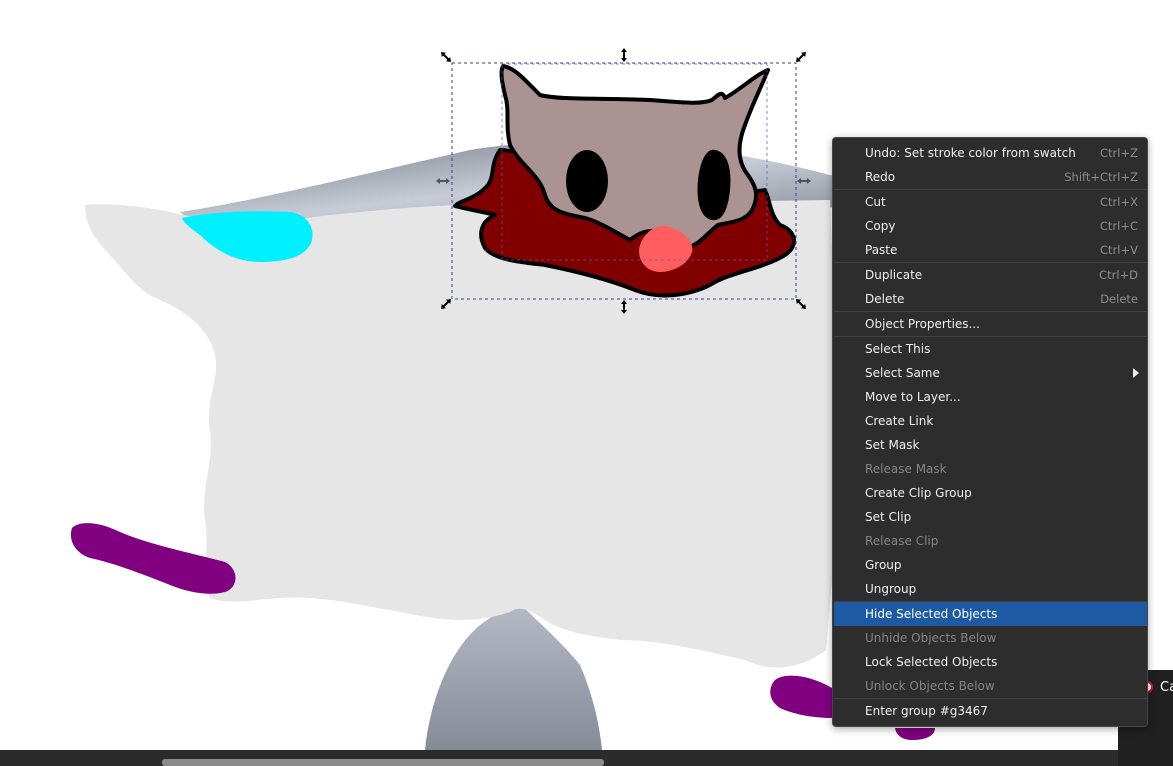  I want to click on menu-item-release-mask: Release Mask, so click(990, 469).